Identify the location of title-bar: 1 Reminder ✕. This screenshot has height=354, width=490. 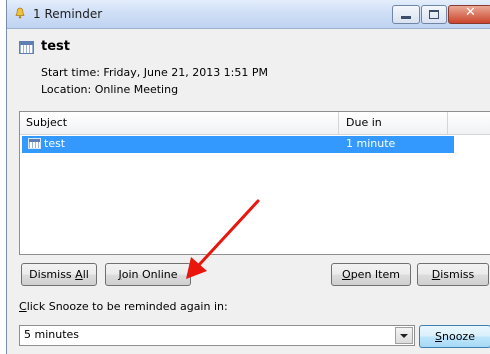
(248, 14).